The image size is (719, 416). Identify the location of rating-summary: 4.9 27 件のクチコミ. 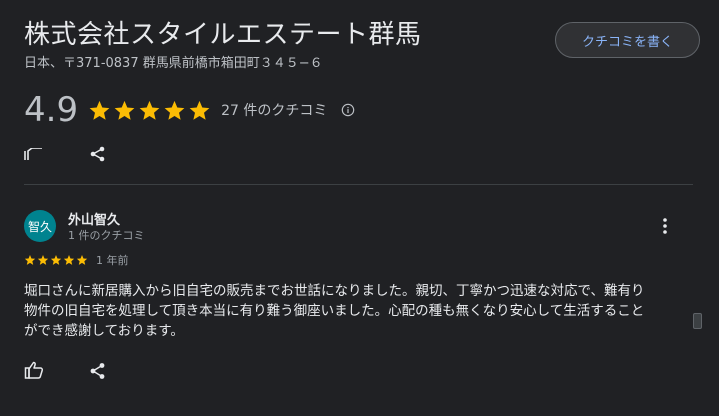
(189, 110).